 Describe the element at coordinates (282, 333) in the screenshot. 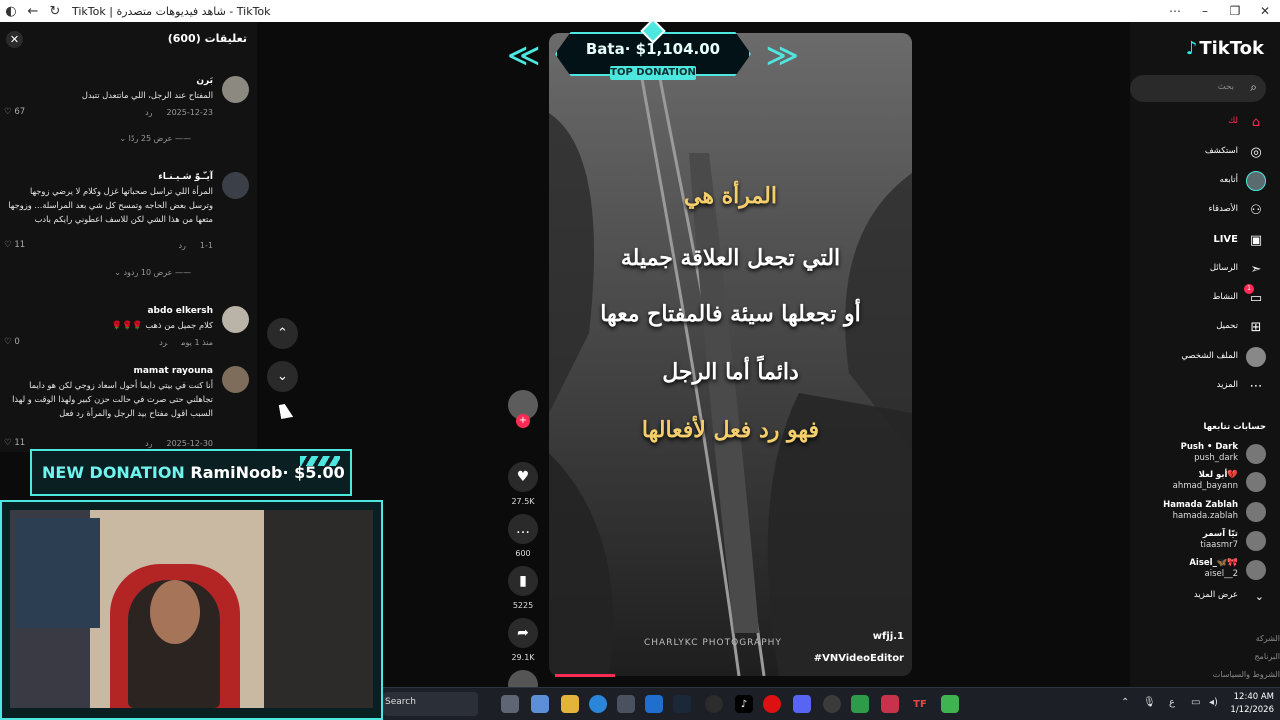

I see `previous-video-button: ⌃` at that location.